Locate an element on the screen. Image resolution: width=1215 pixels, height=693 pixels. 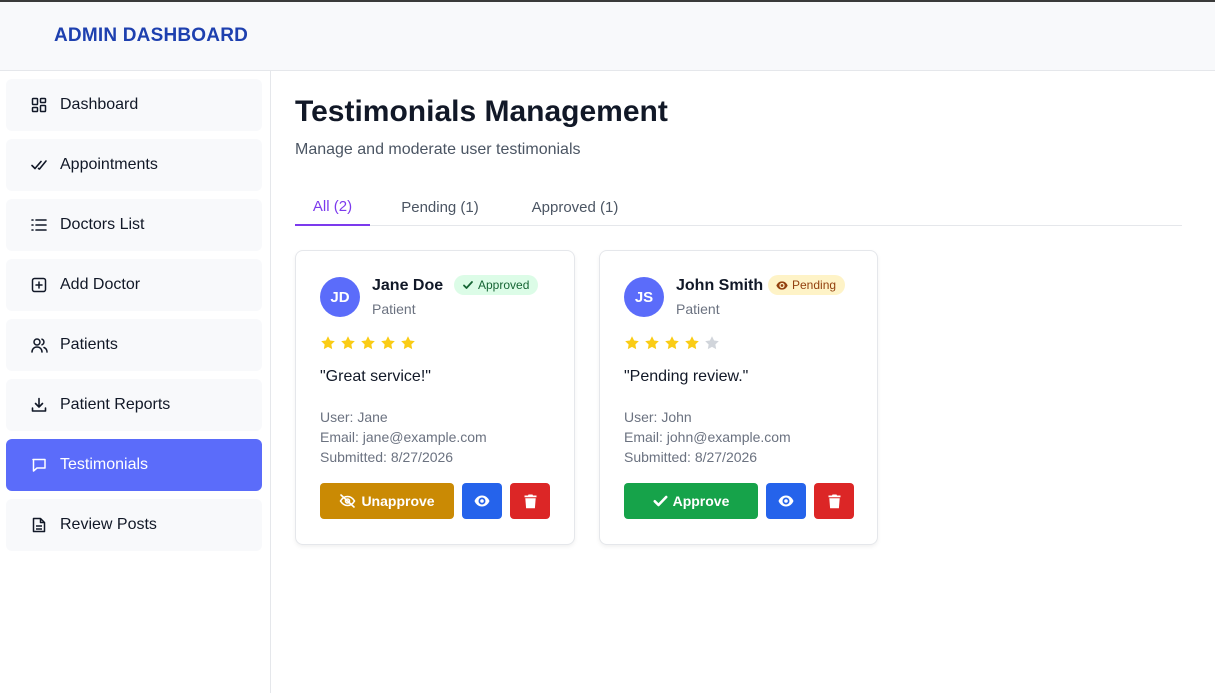
testimonial-author-name: Jane Doe is located at coordinates (408, 285).